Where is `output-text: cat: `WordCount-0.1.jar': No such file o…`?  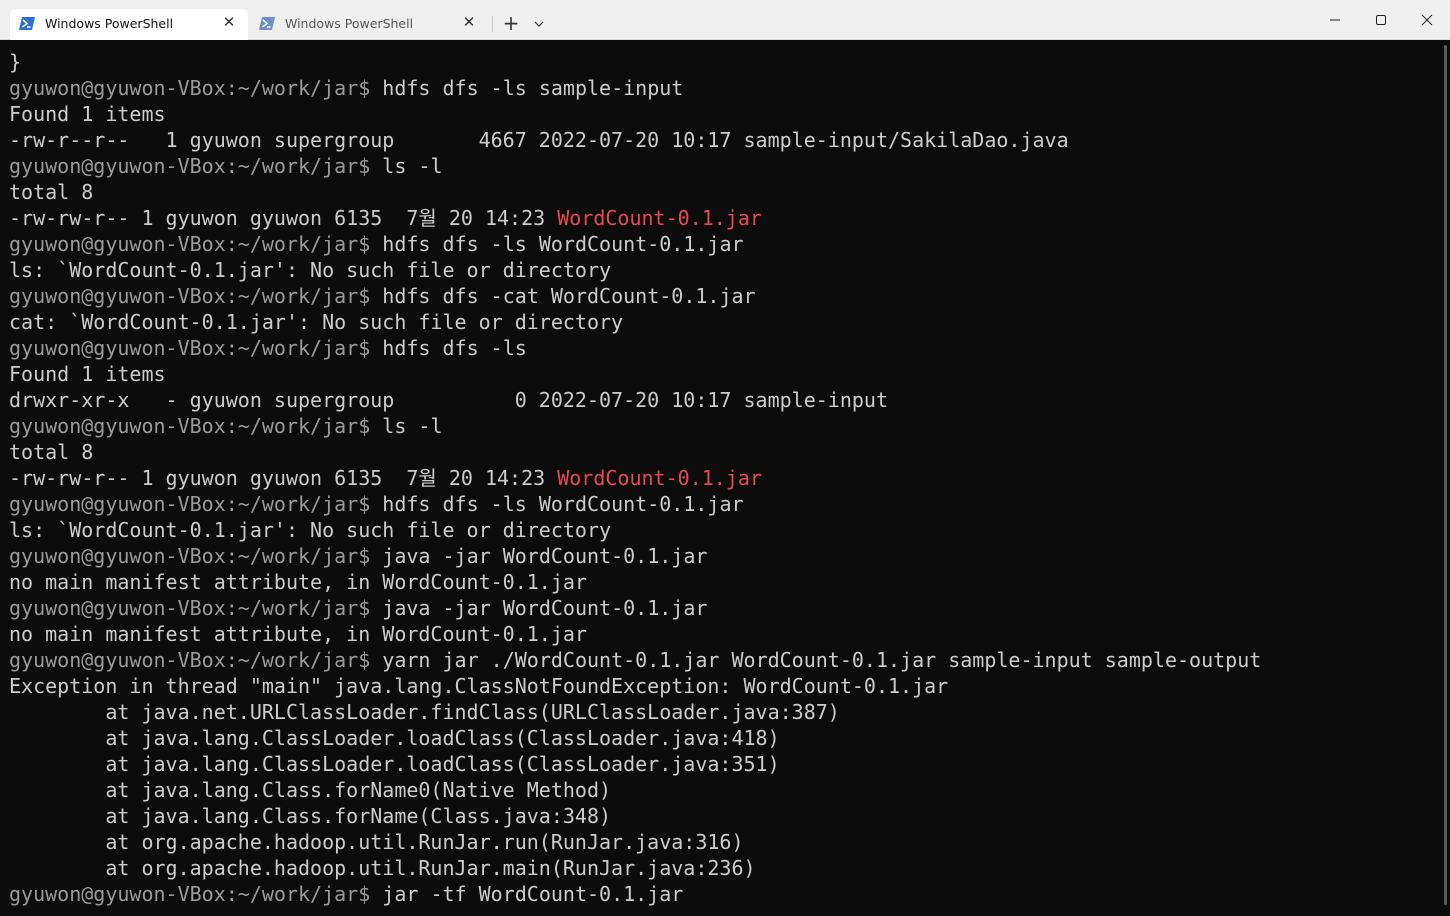
output-text: cat: `WordCount-0.1.jar': No such file o… is located at coordinates (316, 322).